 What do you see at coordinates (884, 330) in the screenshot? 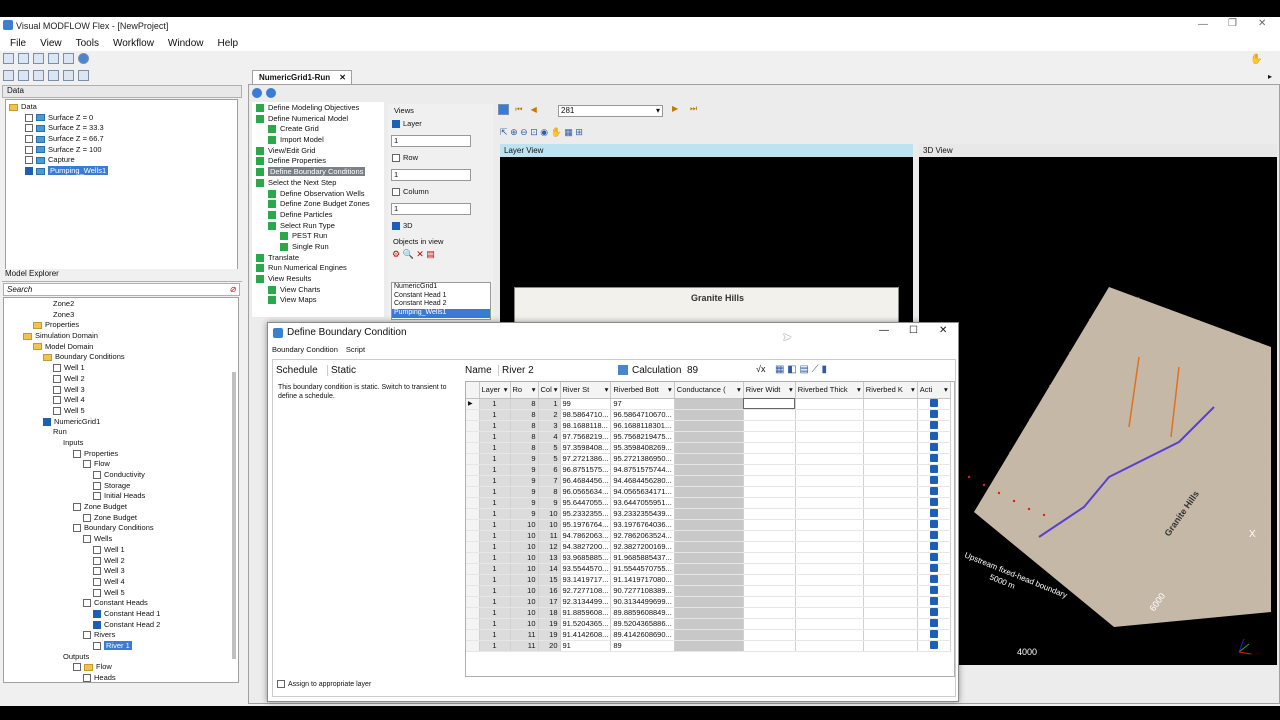
I see `dialog-minimize-button: —` at bounding box center [884, 330].